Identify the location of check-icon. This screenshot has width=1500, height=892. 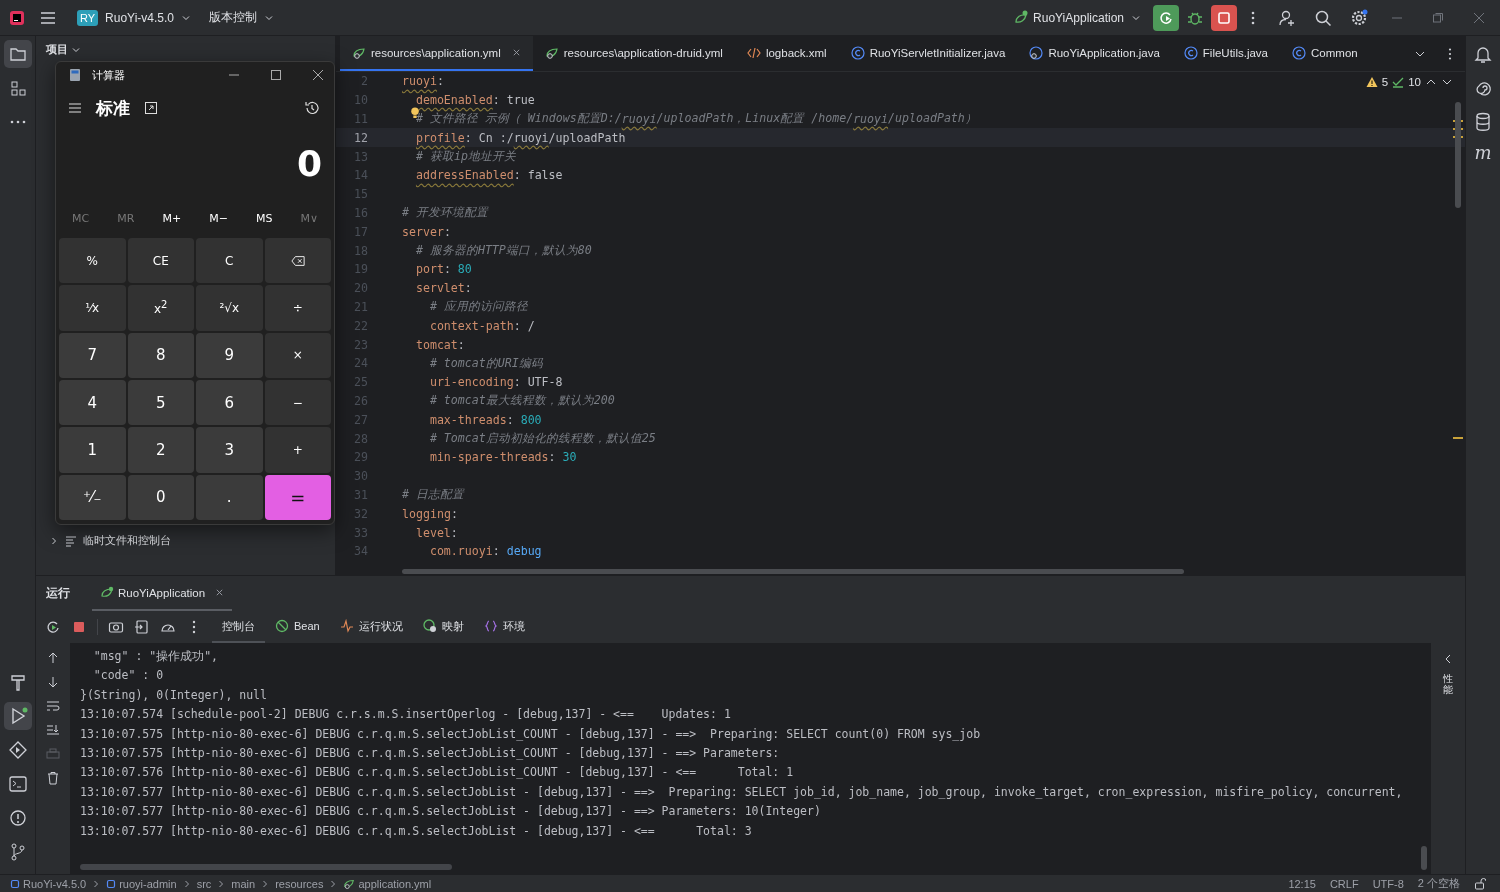
(1398, 82).